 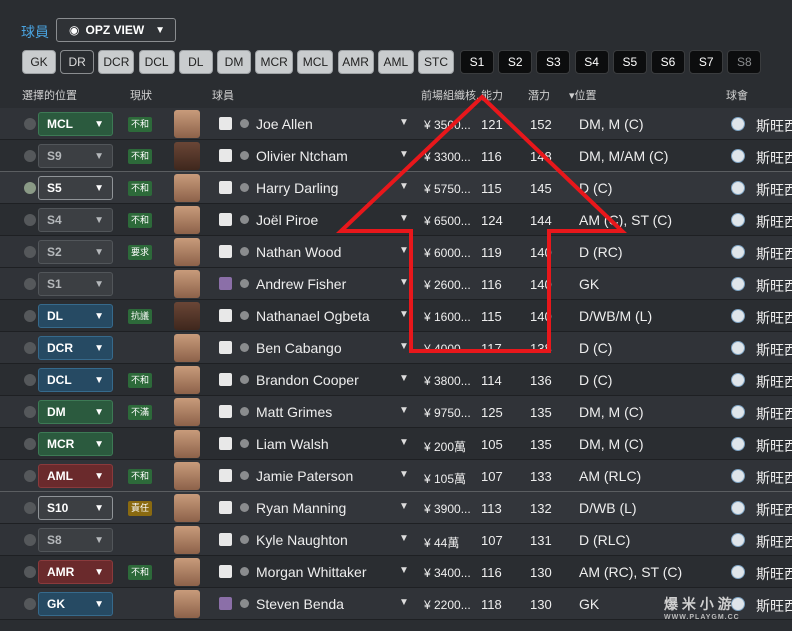 What do you see at coordinates (396, 444) in the screenshot?
I see `table-row: MCR ▼ Liam Walsh ▼ ¥ 200萬 105 135 DM, M (C) 斯旺西` at bounding box center [396, 444].